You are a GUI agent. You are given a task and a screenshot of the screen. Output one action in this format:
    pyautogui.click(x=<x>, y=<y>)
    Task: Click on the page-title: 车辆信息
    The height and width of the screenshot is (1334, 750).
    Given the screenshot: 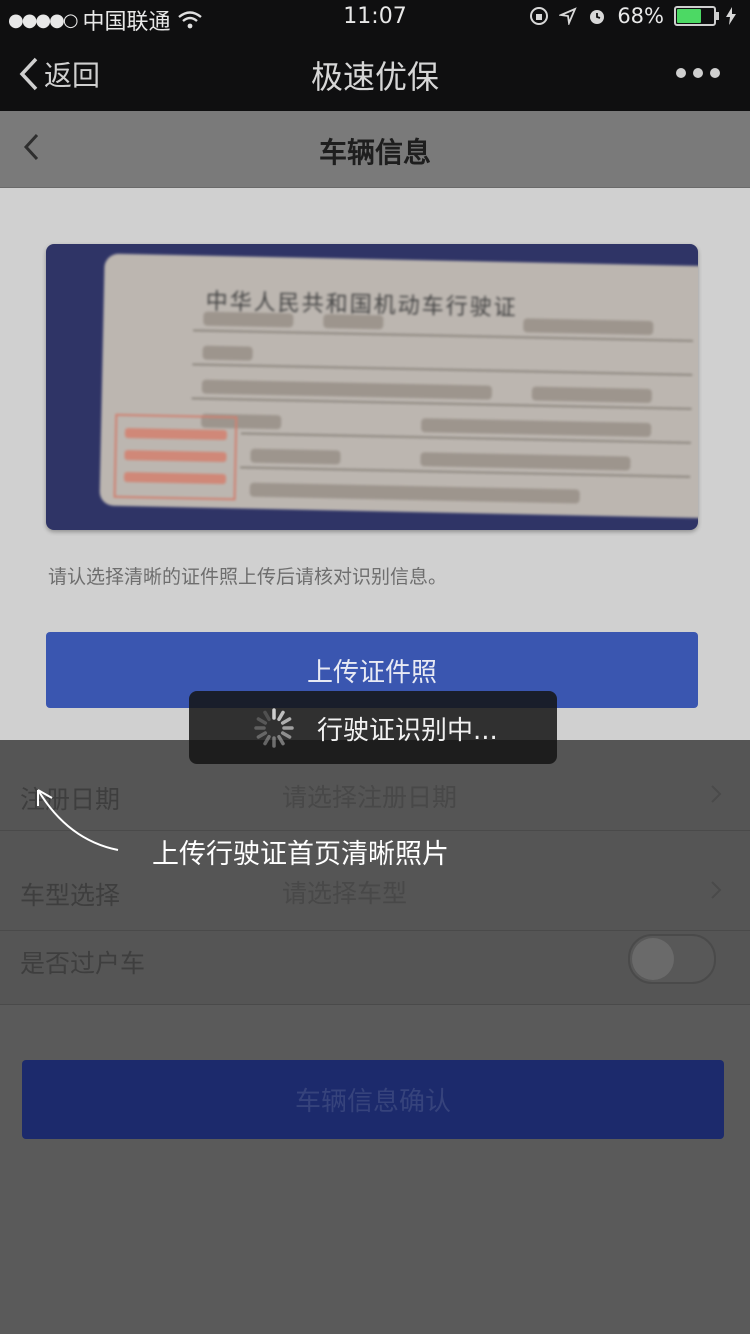 What is the action you would take?
    pyautogui.click(x=374, y=152)
    